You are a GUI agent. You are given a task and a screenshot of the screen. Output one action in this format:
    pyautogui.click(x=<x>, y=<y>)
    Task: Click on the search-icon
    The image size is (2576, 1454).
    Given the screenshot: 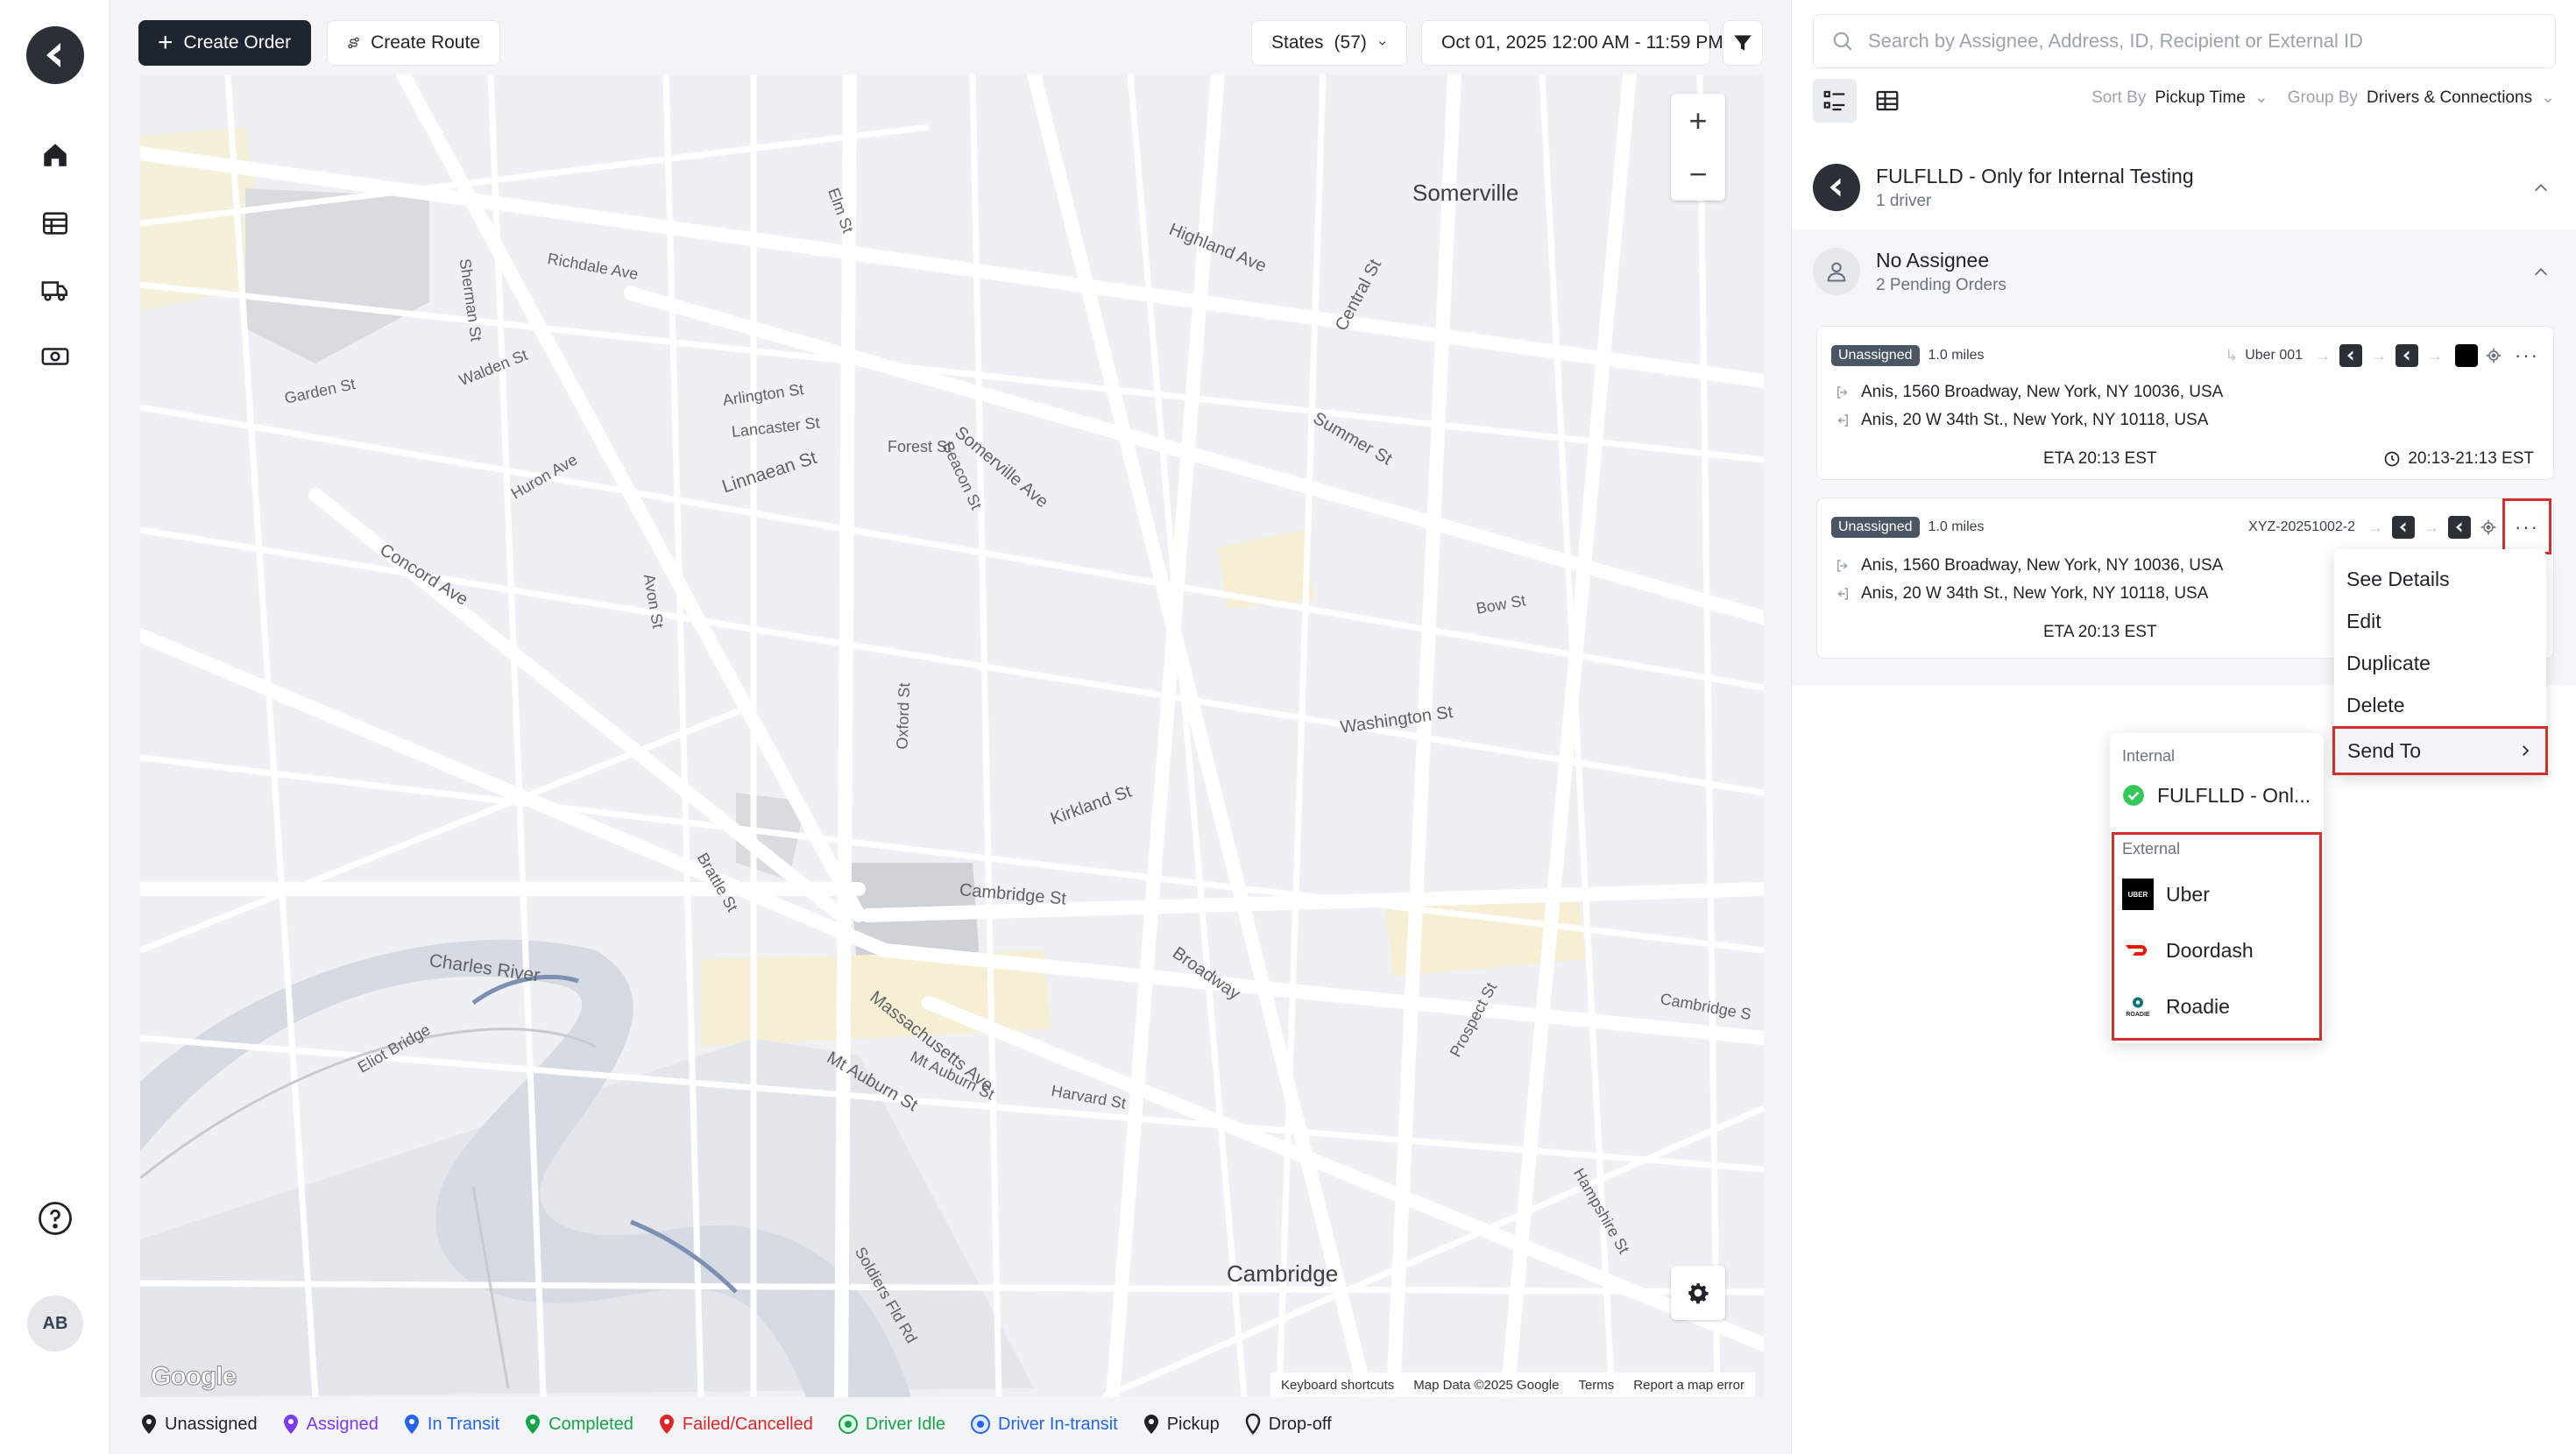 What is the action you would take?
    pyautogui.click(x=1842, y=41)
    